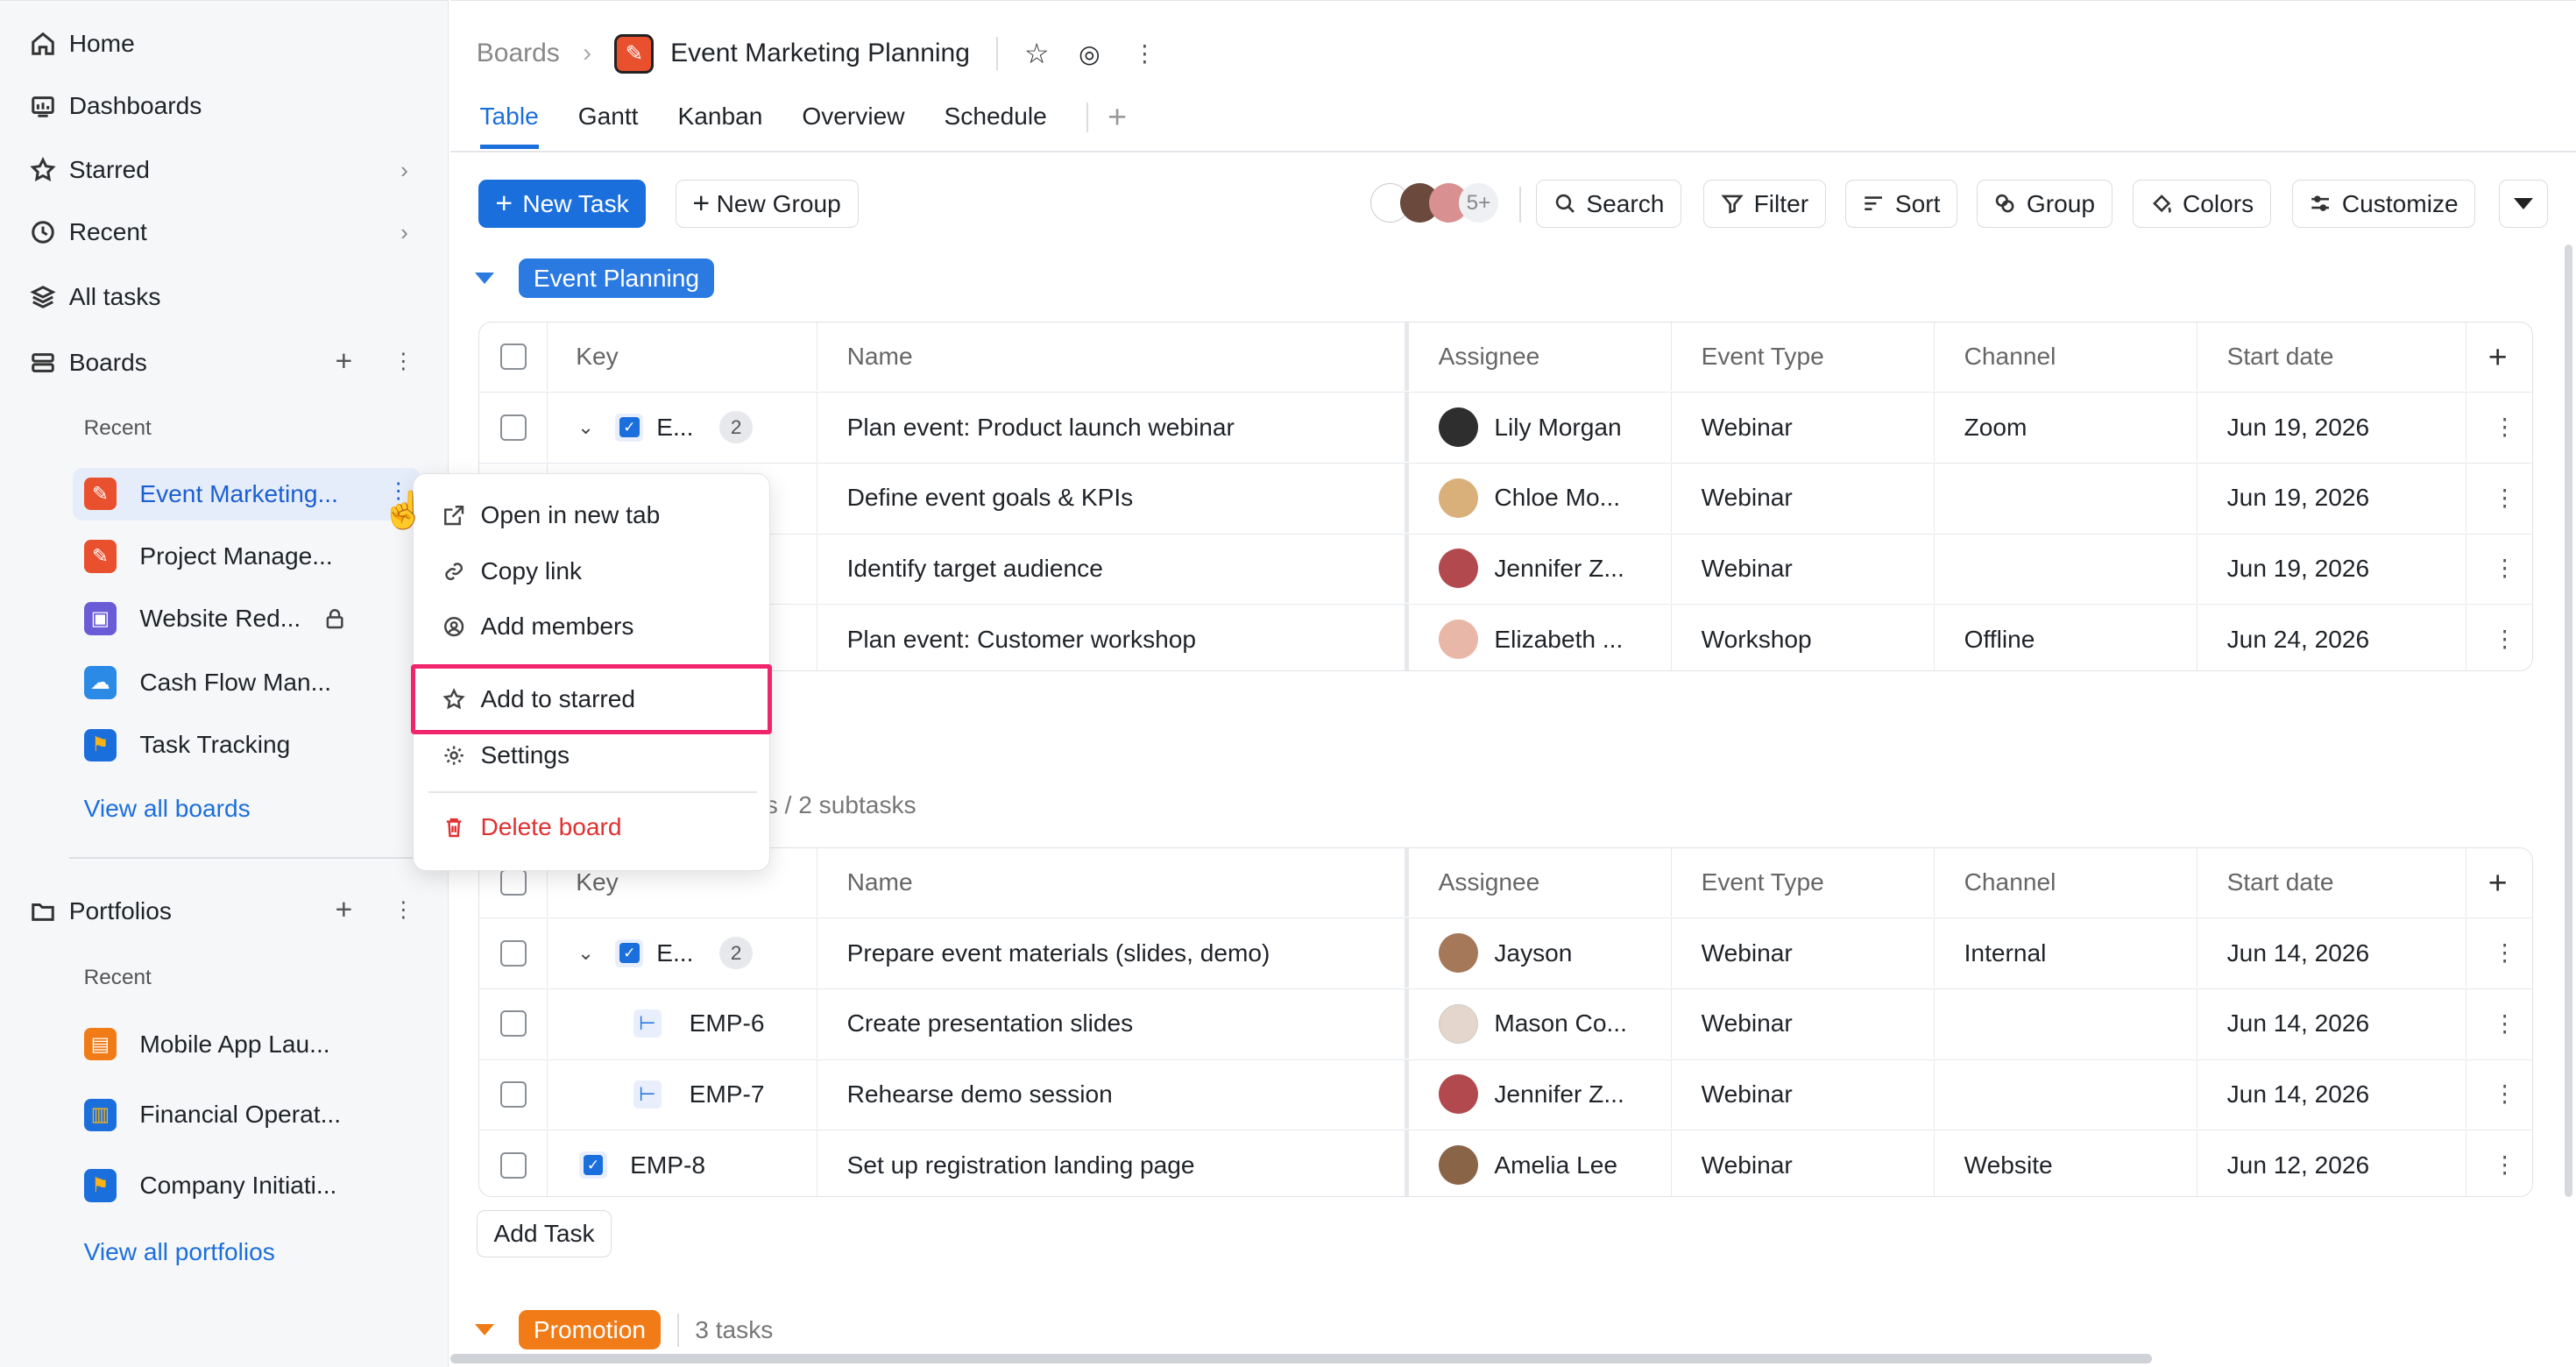 Image resolution: width=2576 pixels, height=1367 pixels. Describe the element at coordinates (1609, 204) in the screenshot. I see `search-button: Search` at that location.